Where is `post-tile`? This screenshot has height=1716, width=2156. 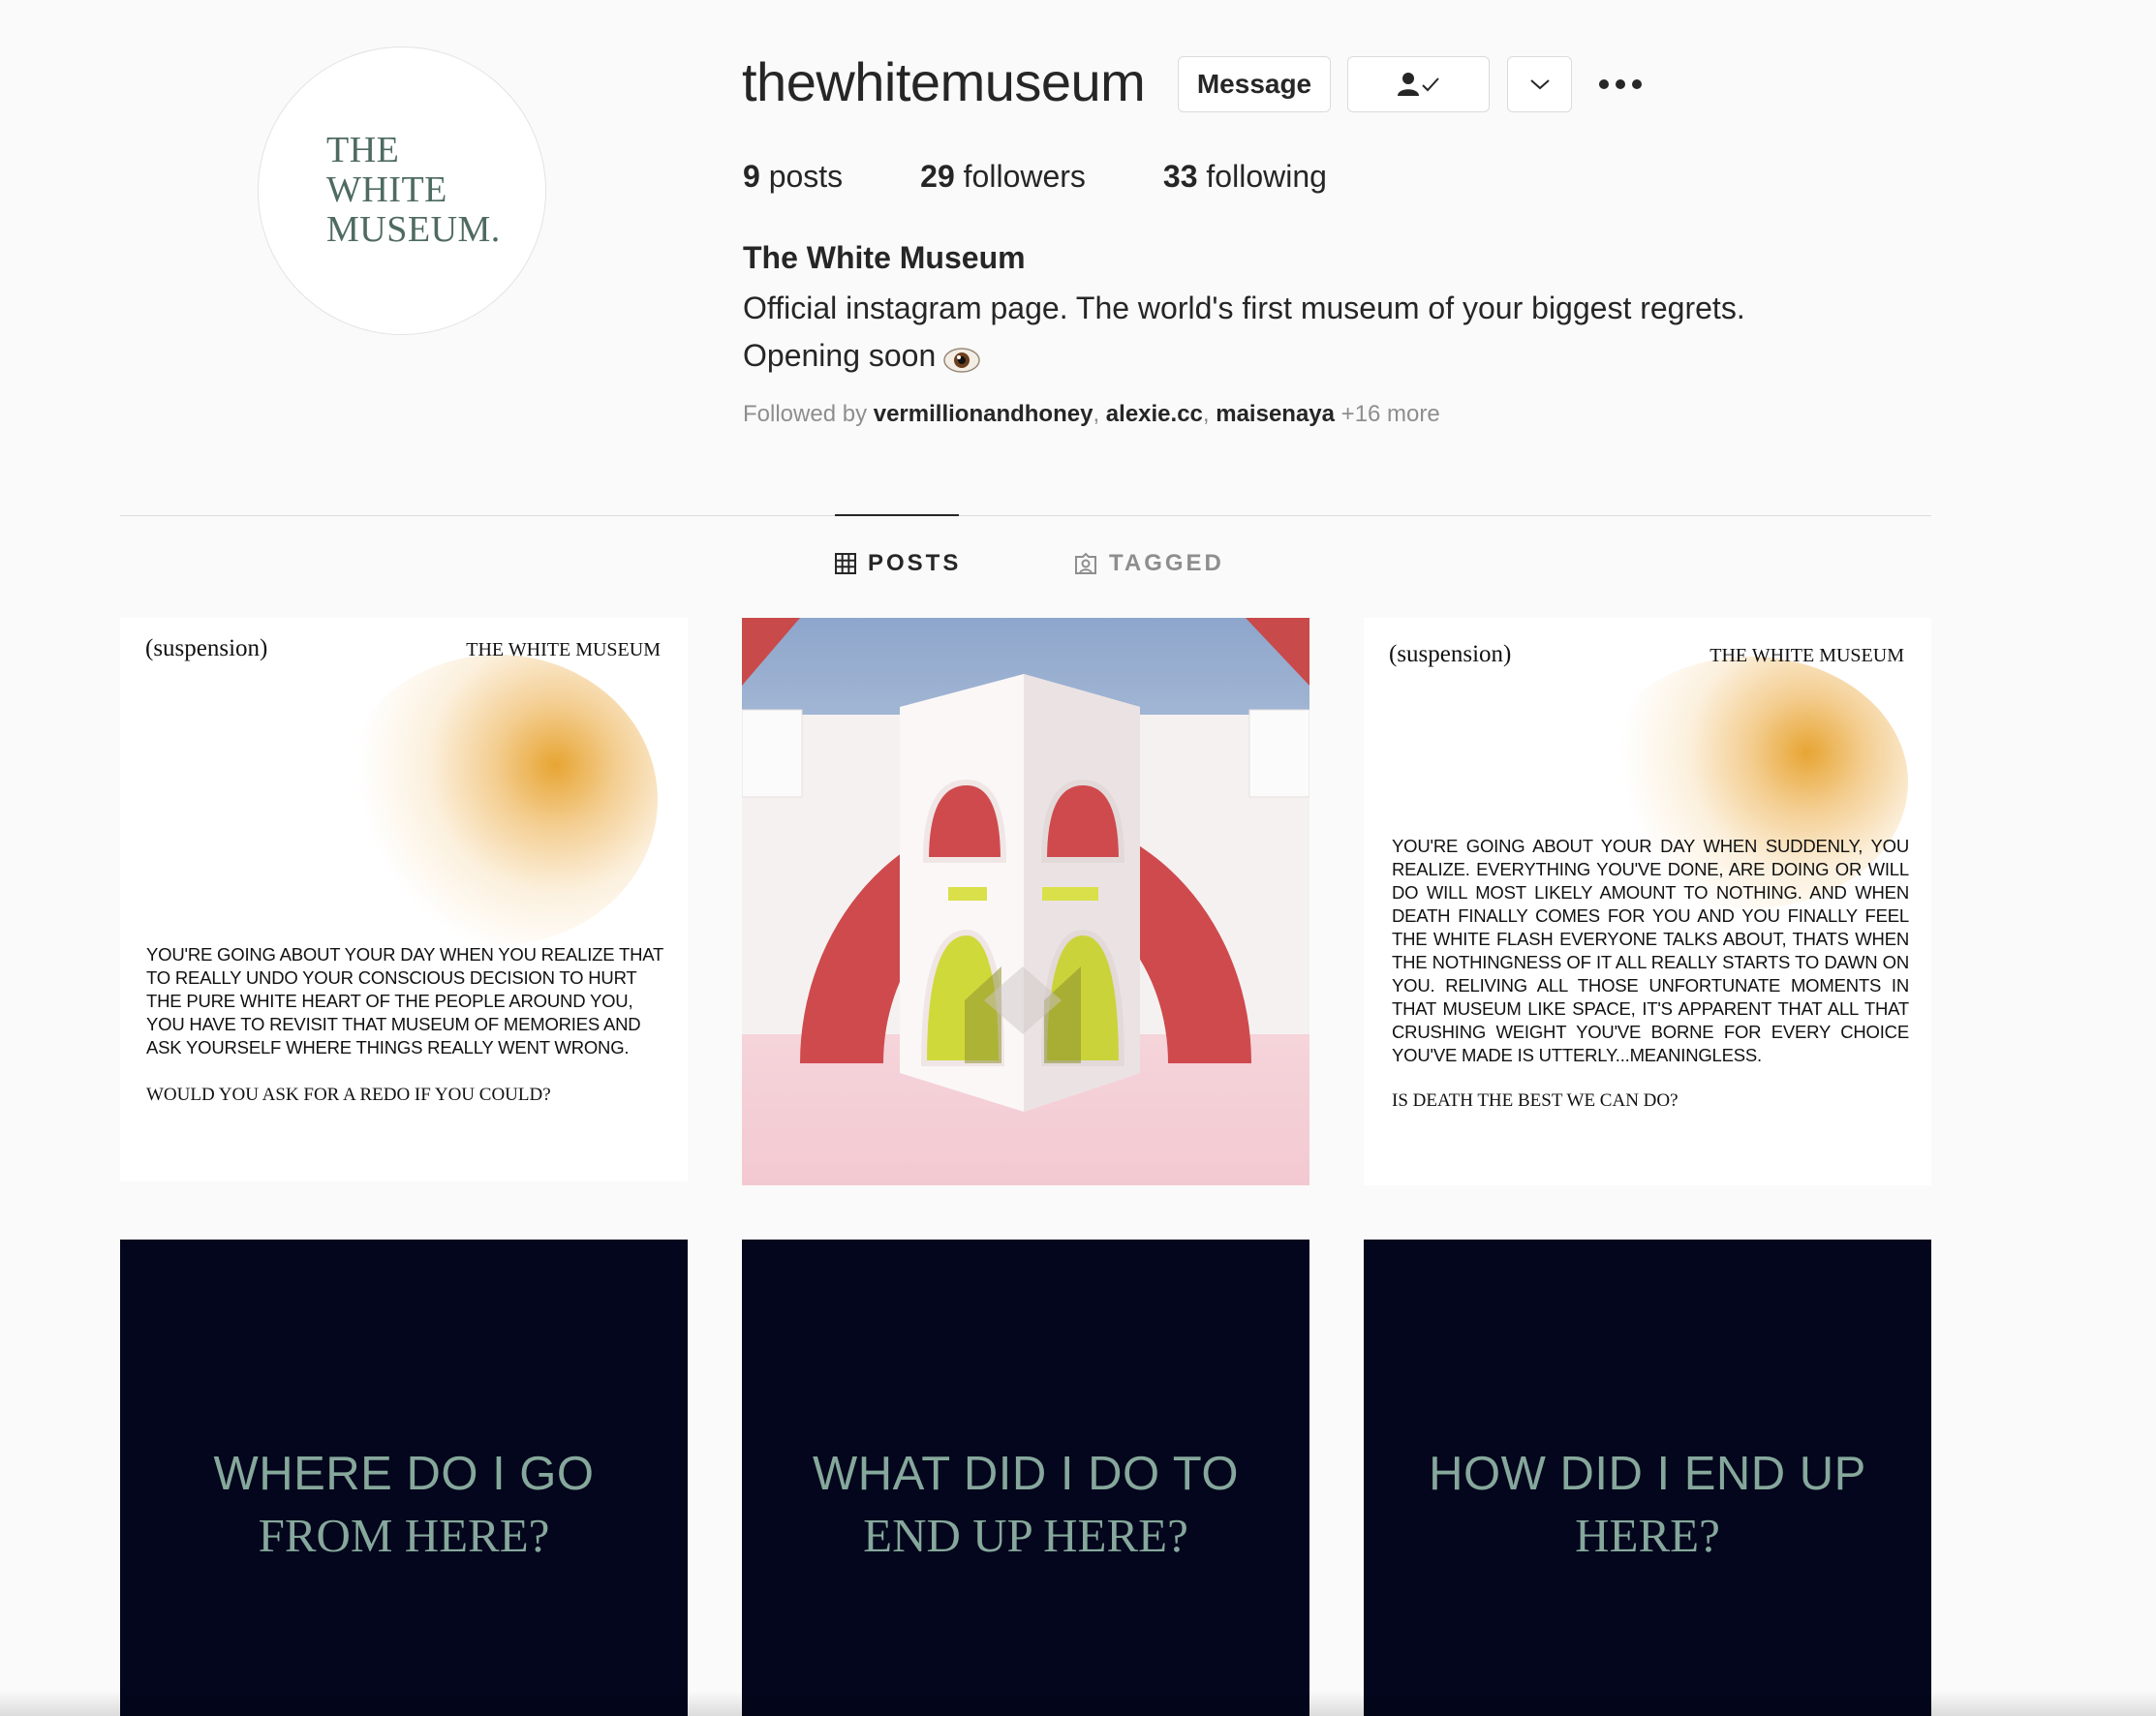
post-tile is located at coordinates (1025, 901).